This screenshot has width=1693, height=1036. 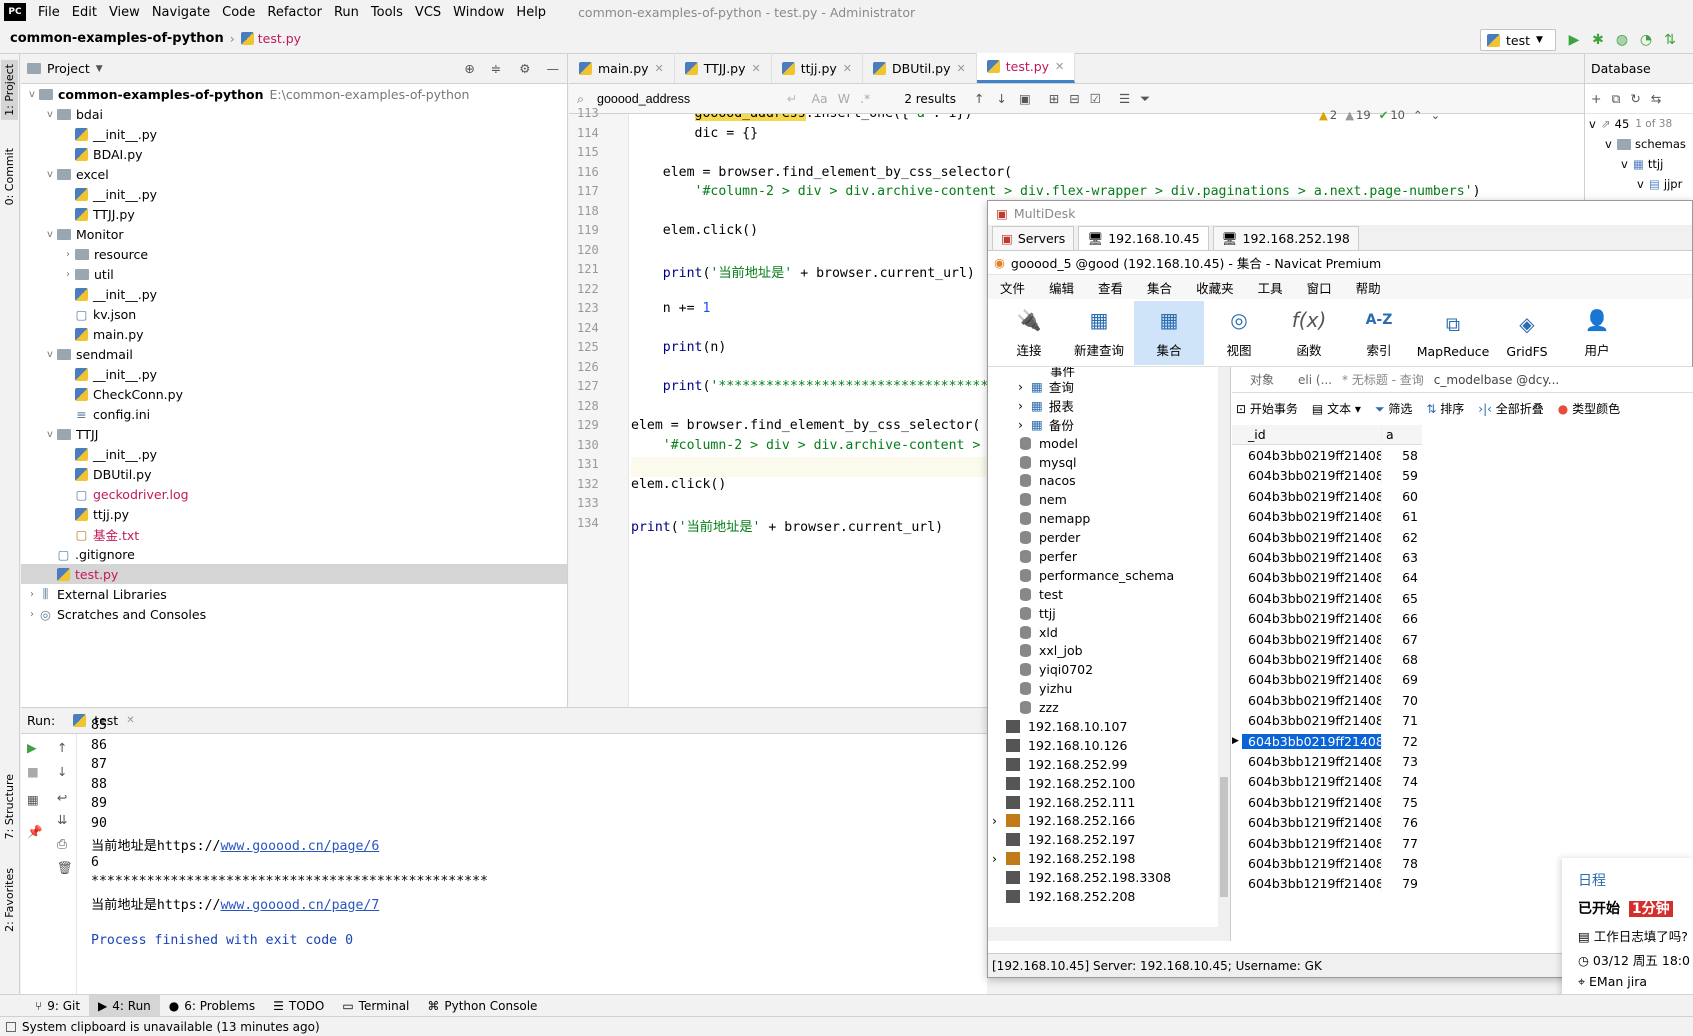 What do you see at coordinates (1402, 720) in the screenshot?
I see `cell-a: 71` at bounding box center [1402, 720].